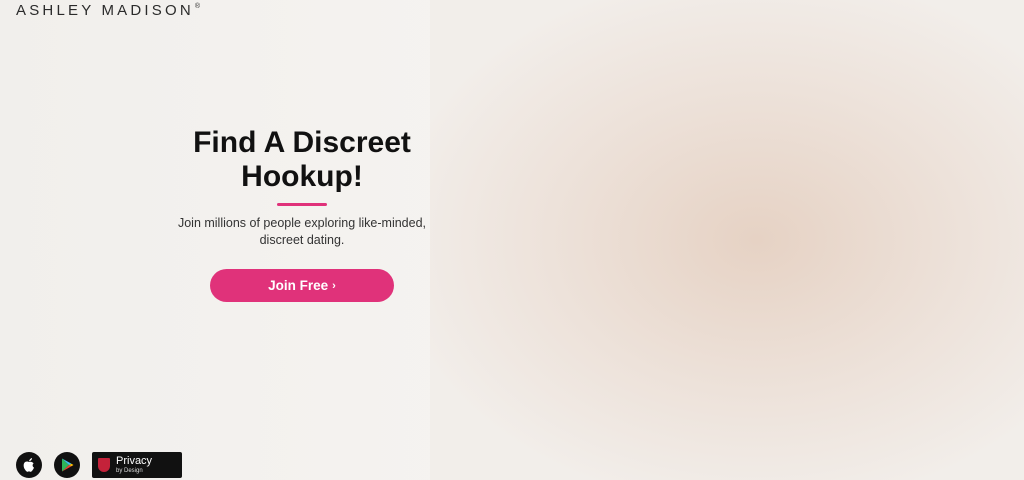 The width and height of the screenshot is (1024, 480). Describe the element at coordinates (334, 286) in the screenshot. I see `chevron-right-icon: ›` at that location.